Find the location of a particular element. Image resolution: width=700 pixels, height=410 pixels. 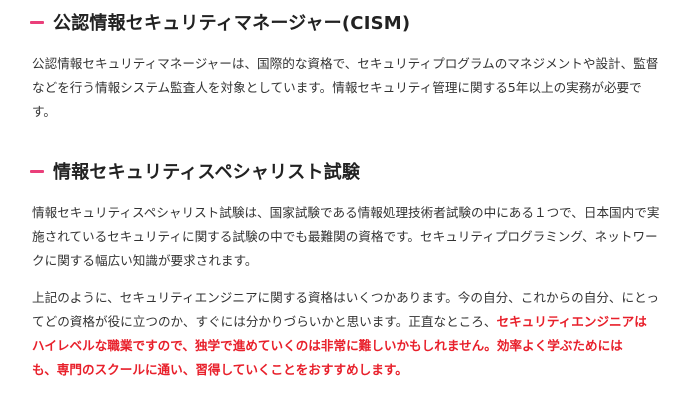

heading-title: 情報セキュリティスペシャリスト試験 is located at coordinates (207, 172).